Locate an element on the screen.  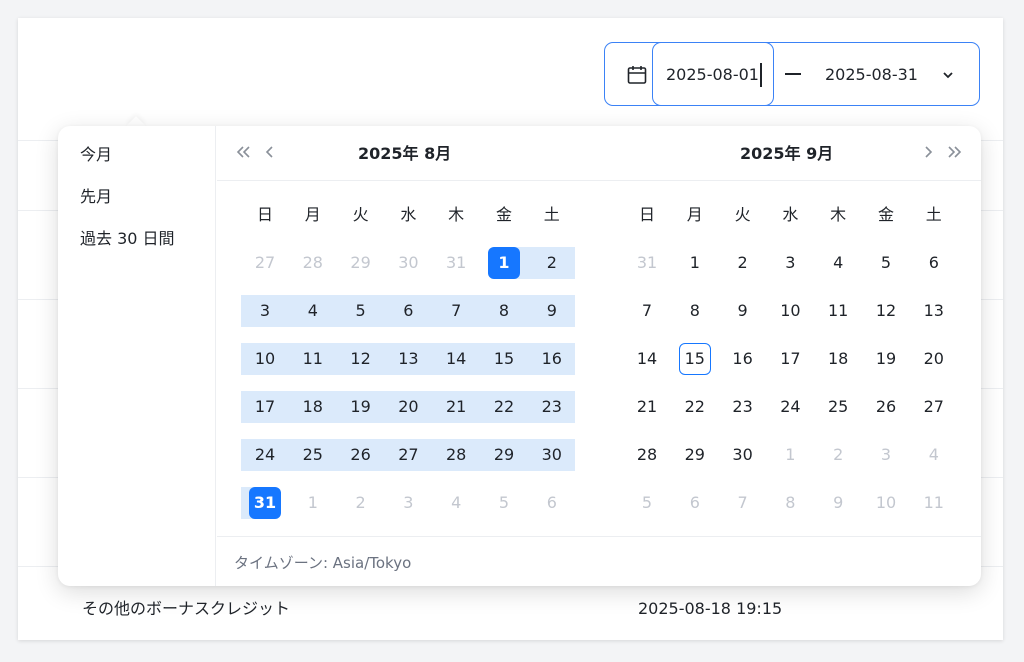
end-date-input: 2025-08-31 is located at coordinates (871, 75).